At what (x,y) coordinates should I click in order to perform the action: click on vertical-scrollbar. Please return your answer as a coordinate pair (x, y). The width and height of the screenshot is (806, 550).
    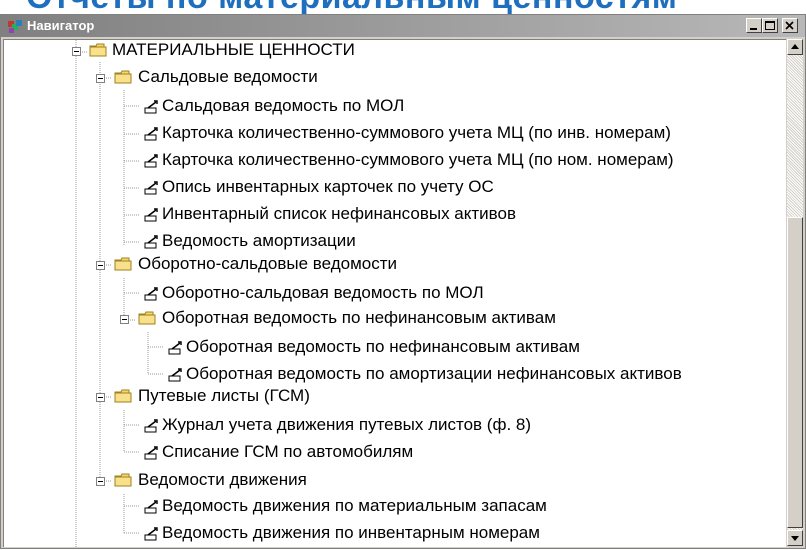
    Looking at the image, I should click on (795, 292).